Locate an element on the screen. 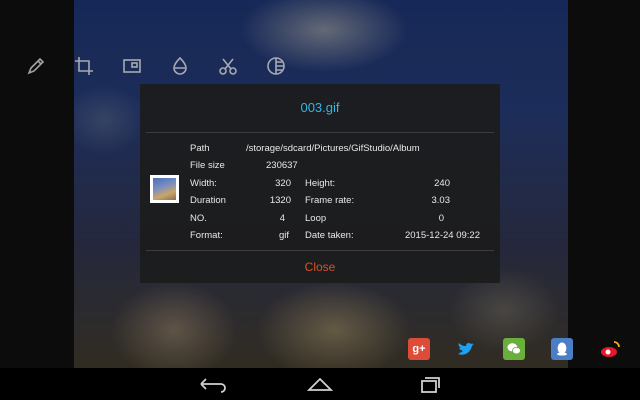  close-button: Close is located at coordinates (320, 267).